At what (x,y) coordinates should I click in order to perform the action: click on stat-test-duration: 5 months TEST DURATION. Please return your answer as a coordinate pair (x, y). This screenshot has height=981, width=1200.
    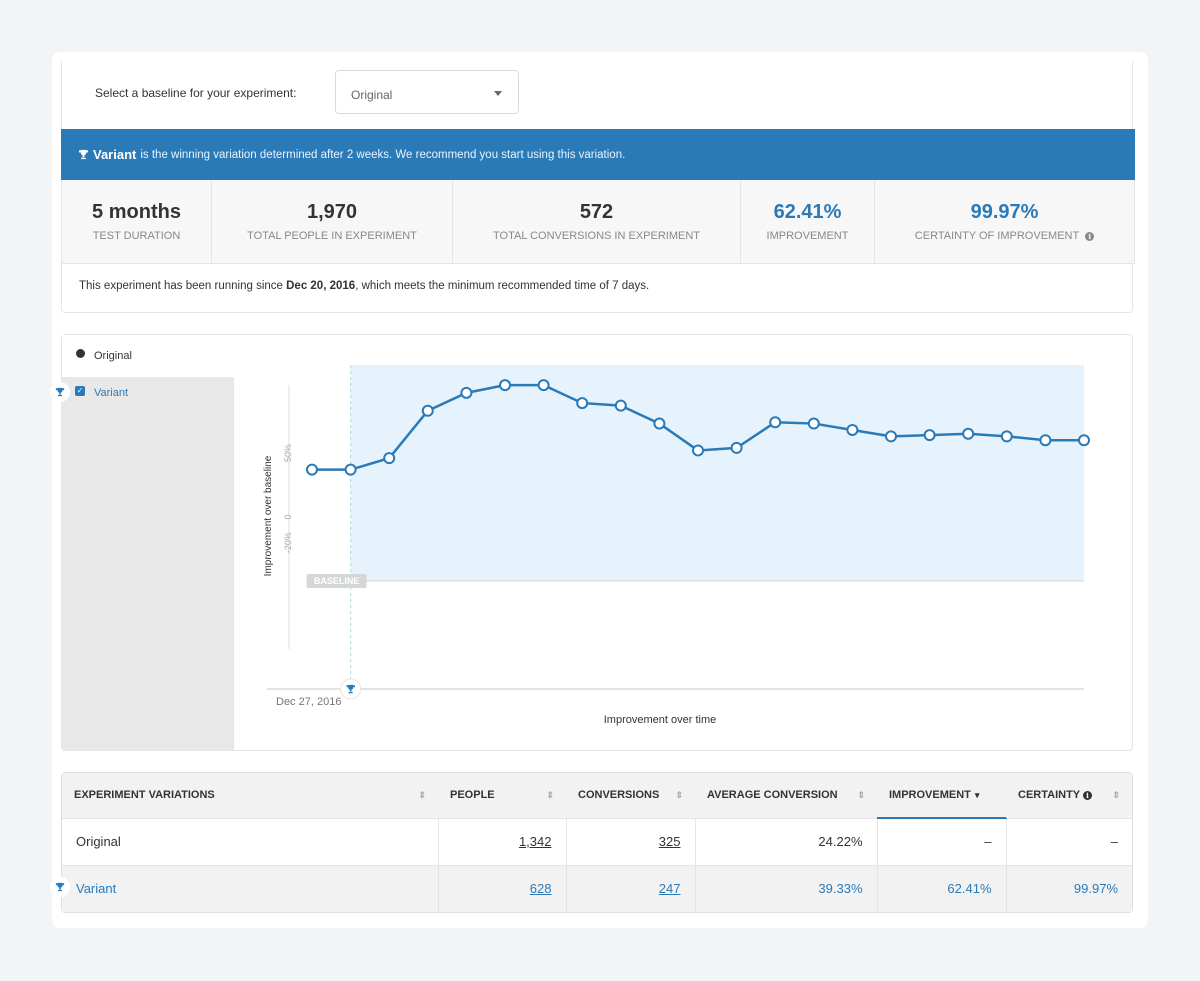
    Looking at the image, I should click on (137, 221).